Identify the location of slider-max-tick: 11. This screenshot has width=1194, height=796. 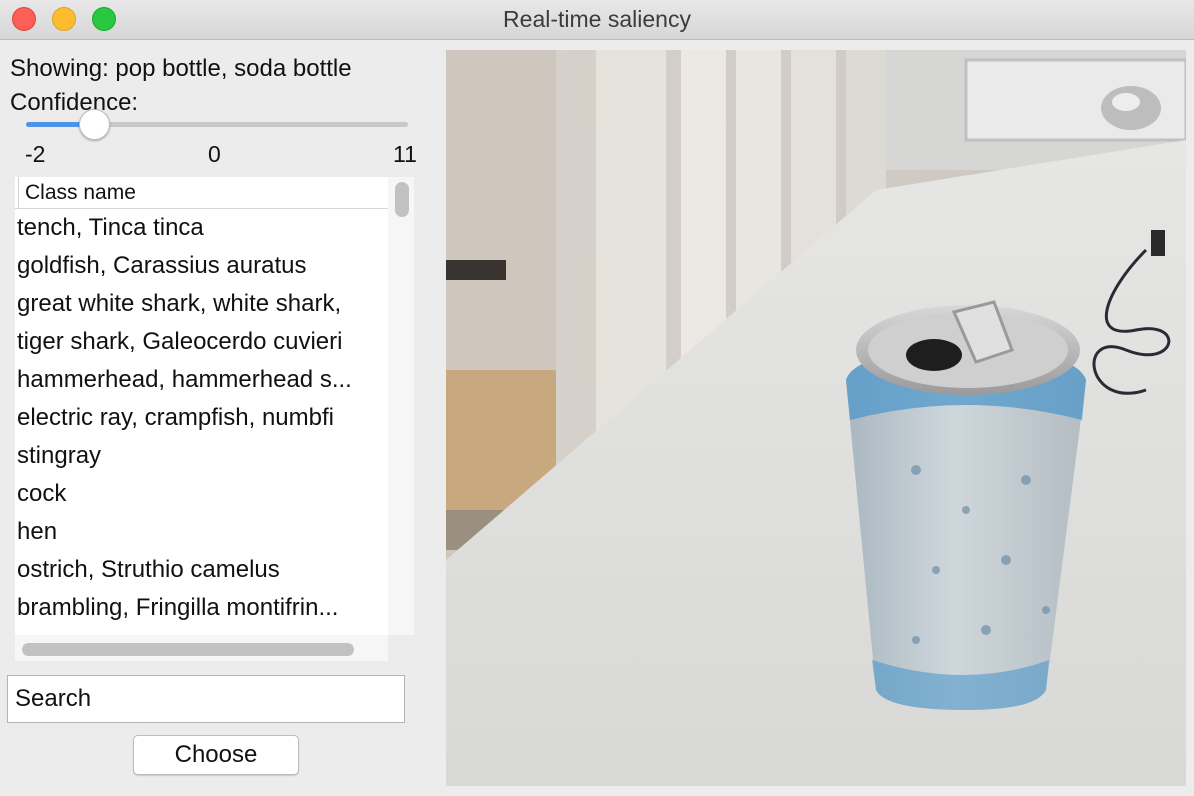
(405, 154).